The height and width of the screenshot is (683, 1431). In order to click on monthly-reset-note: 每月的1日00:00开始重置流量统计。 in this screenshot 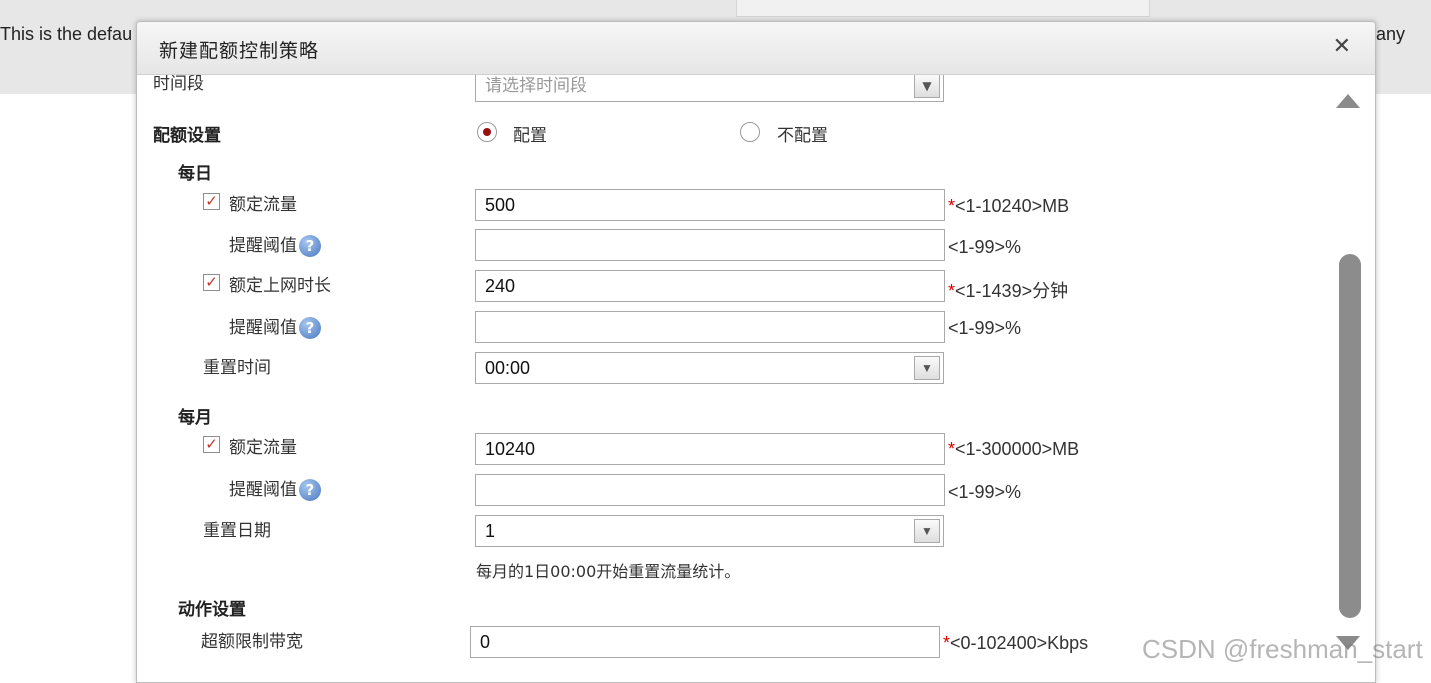, I will do `click(608, 571)`.